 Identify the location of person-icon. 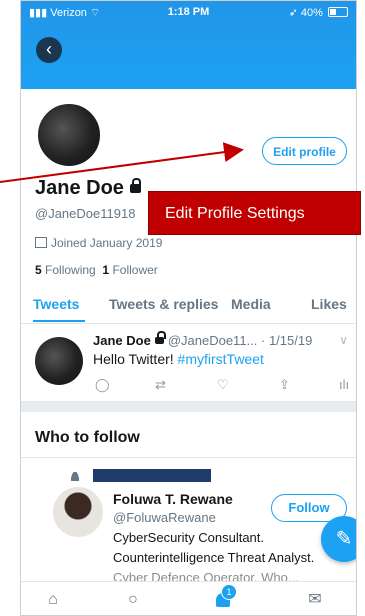
(75, 476).